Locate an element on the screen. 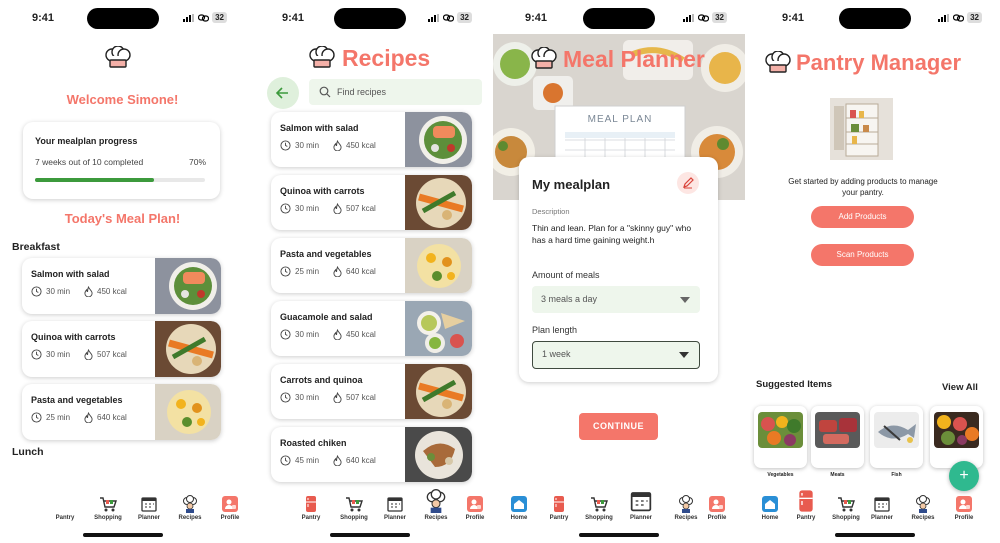  recipe-card: Carrots and quinoa 30 min 507 kcal is located at coordinates (371, 391).